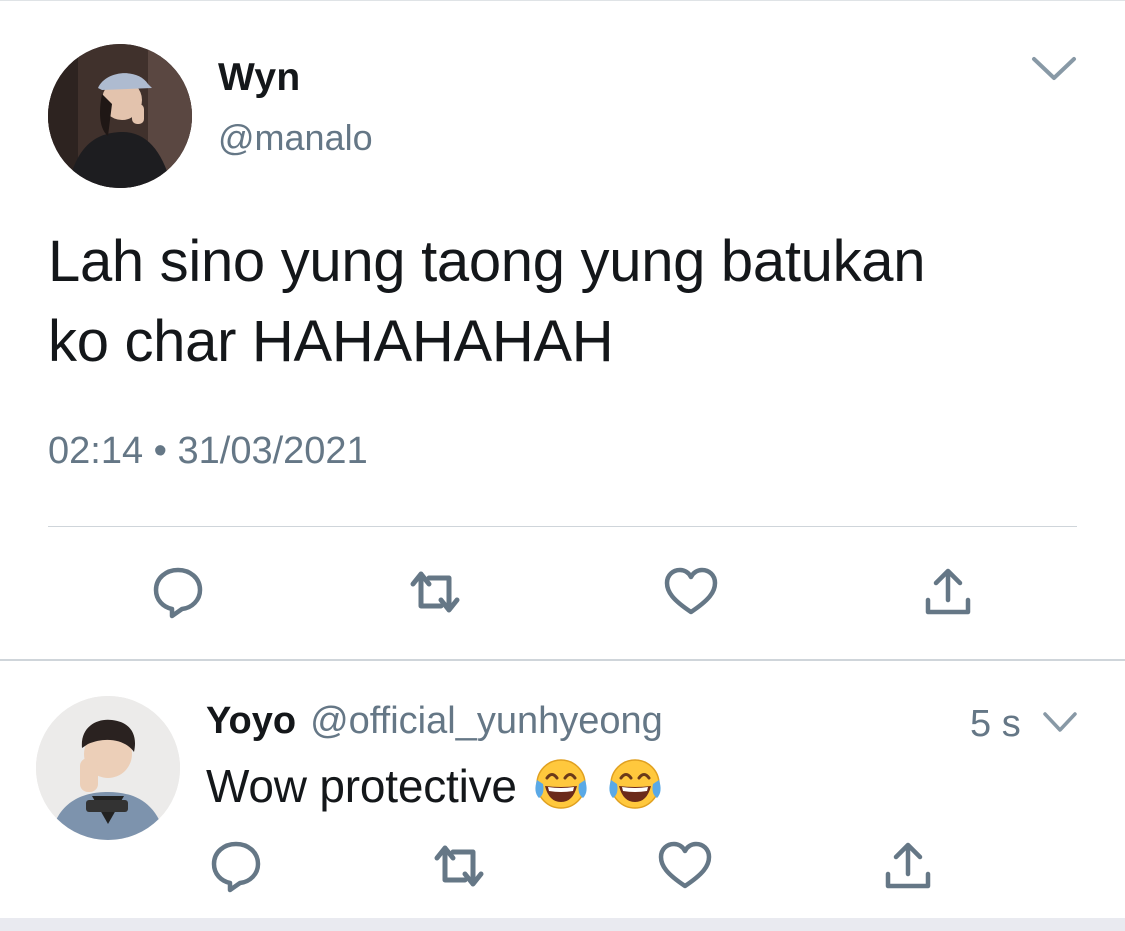 The height and width of the screenshot is (931, 1125). What do you see at coordinates (295, 138) in the screenshot?
I see `author-handle: @manalo` at bounding box center [295, 138].